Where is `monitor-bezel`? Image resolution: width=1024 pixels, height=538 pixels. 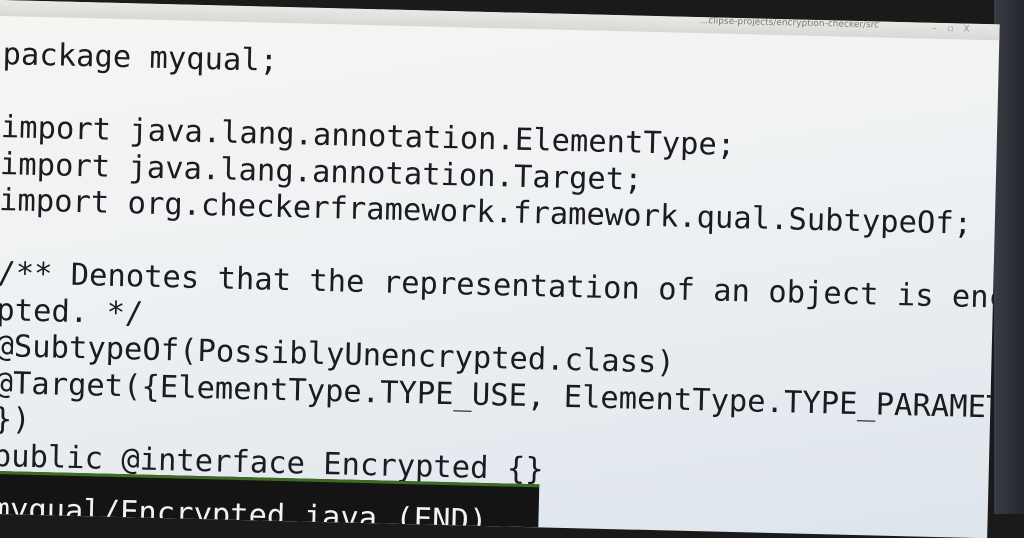
monitor-bezel is located at coordinates (1009, 257).